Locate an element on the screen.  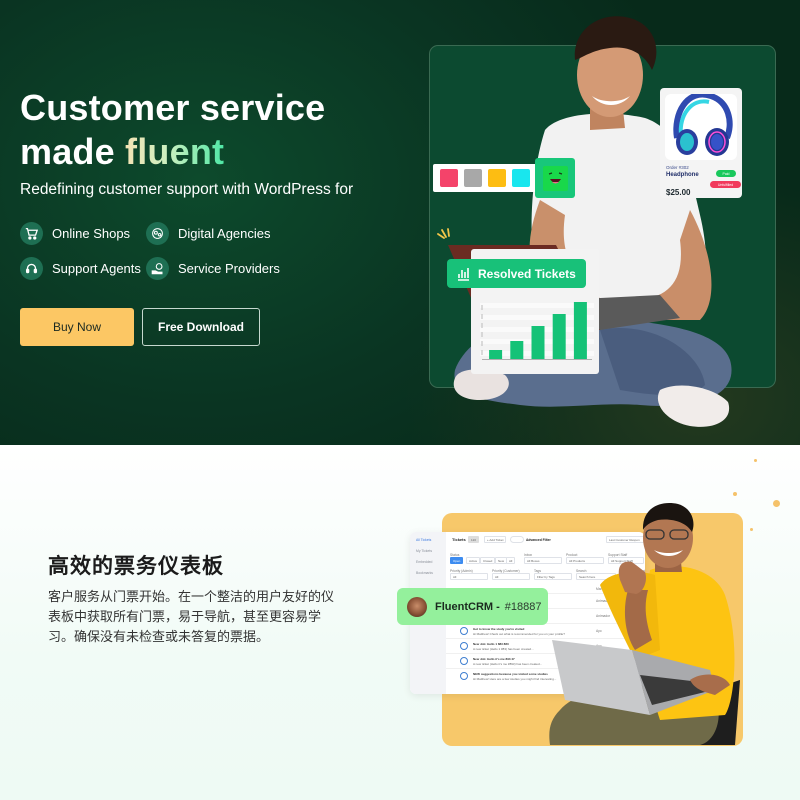
smile-emoji-icon is located at coordinates (521, 178).